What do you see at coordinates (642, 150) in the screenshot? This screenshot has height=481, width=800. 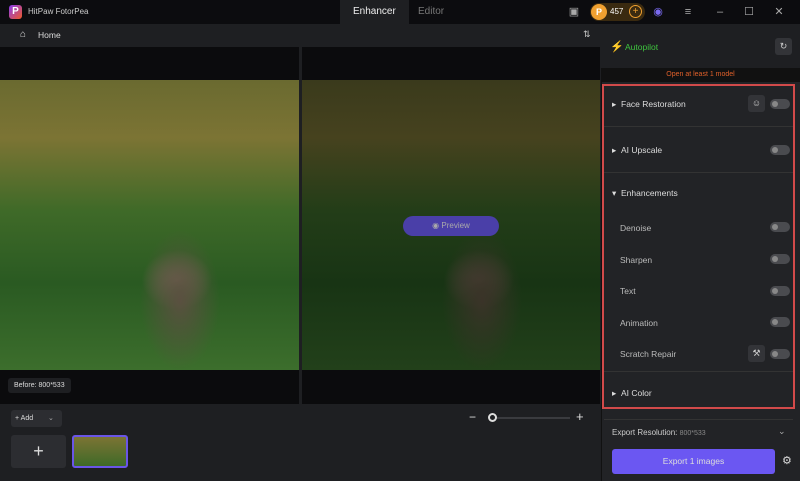 I see `ai-upscale-label: AI Upscale` at bounding box center [642, 150].